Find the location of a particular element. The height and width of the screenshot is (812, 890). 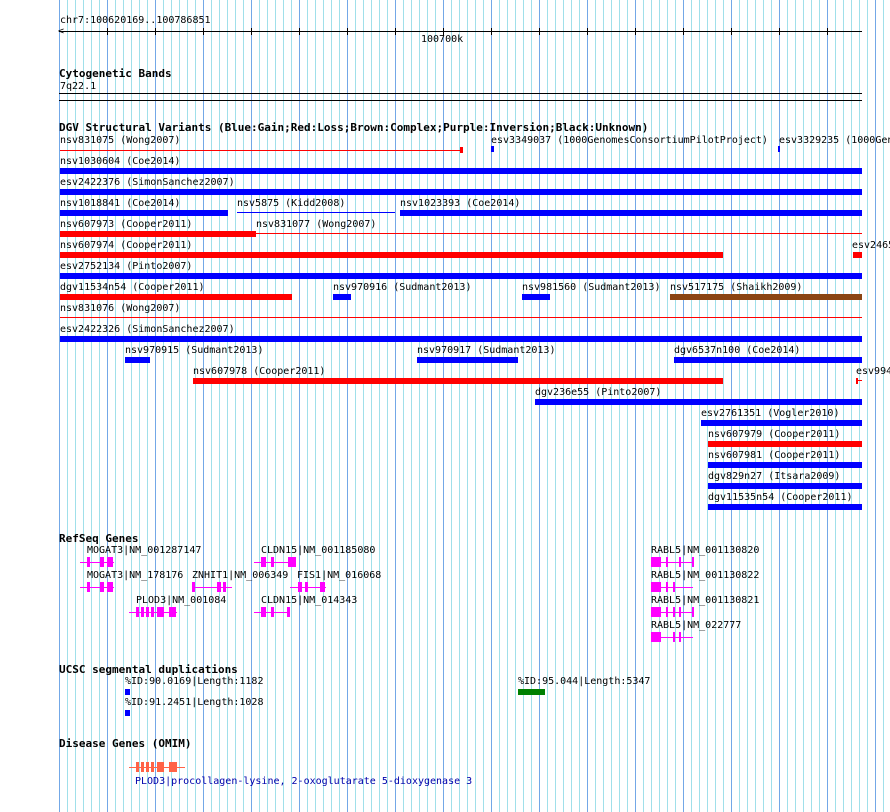

ruler-tick-label: 100700k is located at coordinates (442, 39).